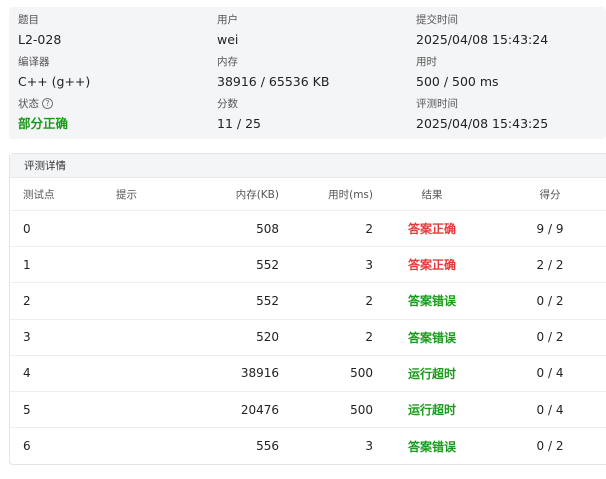 This screenshot has height=479, width=606. Describe the element at coordinates (550, 195) in the screenshot. I see `header-score: 得分` at that location.